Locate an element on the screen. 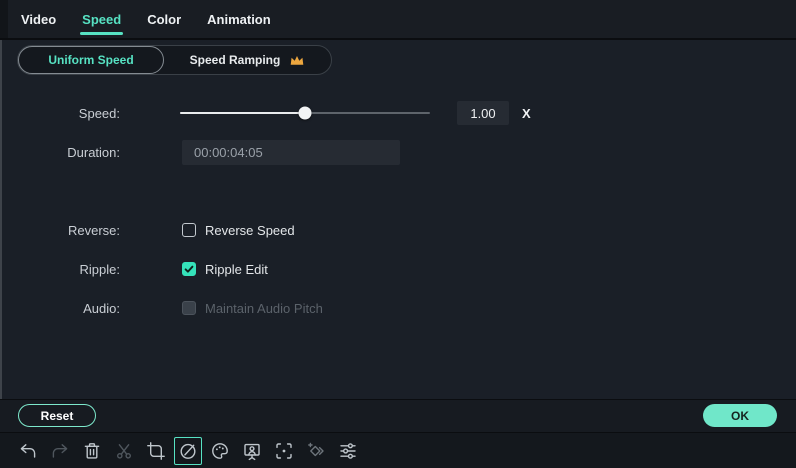 This screenshot has height=468, width=796. speed-ramping-label: Speed Ramping is located at coordinates (235, 60).